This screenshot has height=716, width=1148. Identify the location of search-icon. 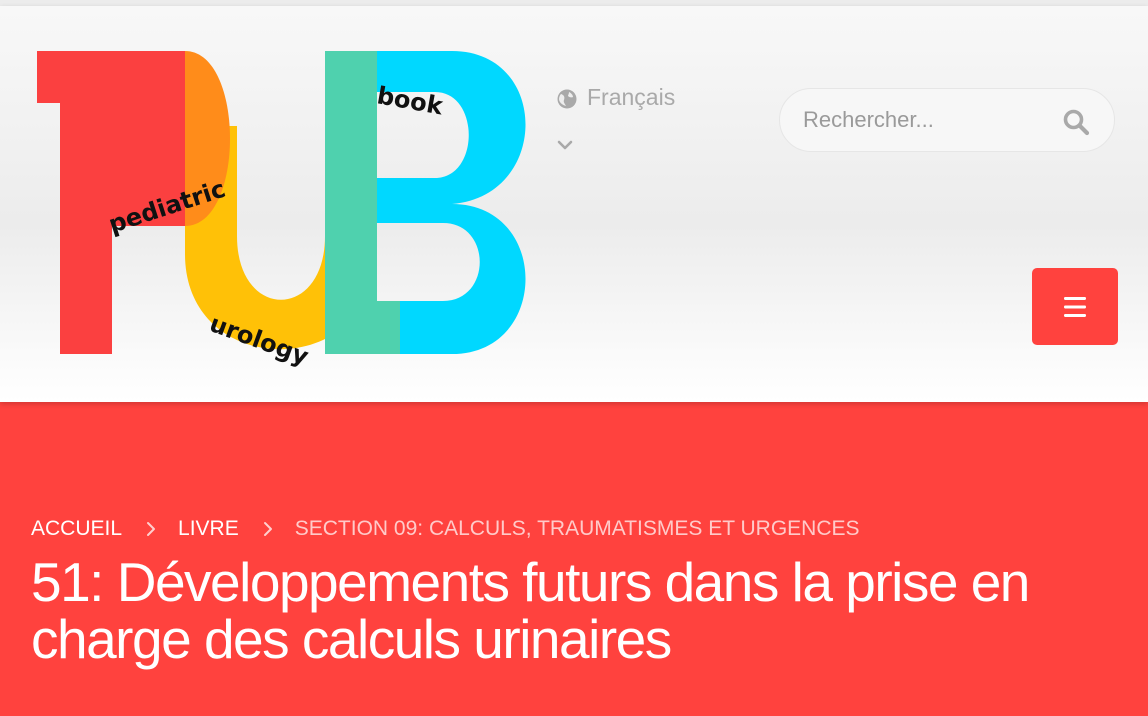
(1076, 122).